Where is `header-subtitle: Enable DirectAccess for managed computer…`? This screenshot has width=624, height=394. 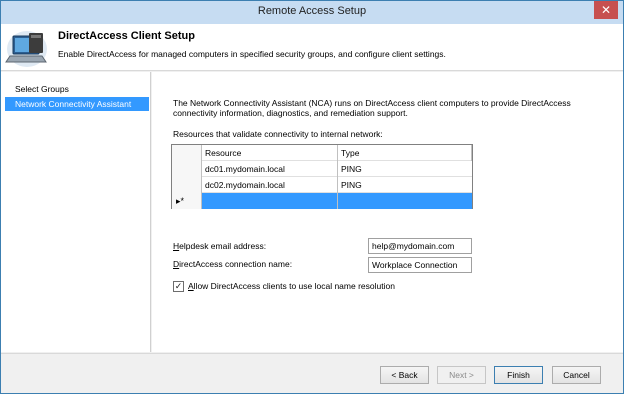
header-subtitle: Enable DirectAccess for managed computer… is located at coordinates (252, 54).